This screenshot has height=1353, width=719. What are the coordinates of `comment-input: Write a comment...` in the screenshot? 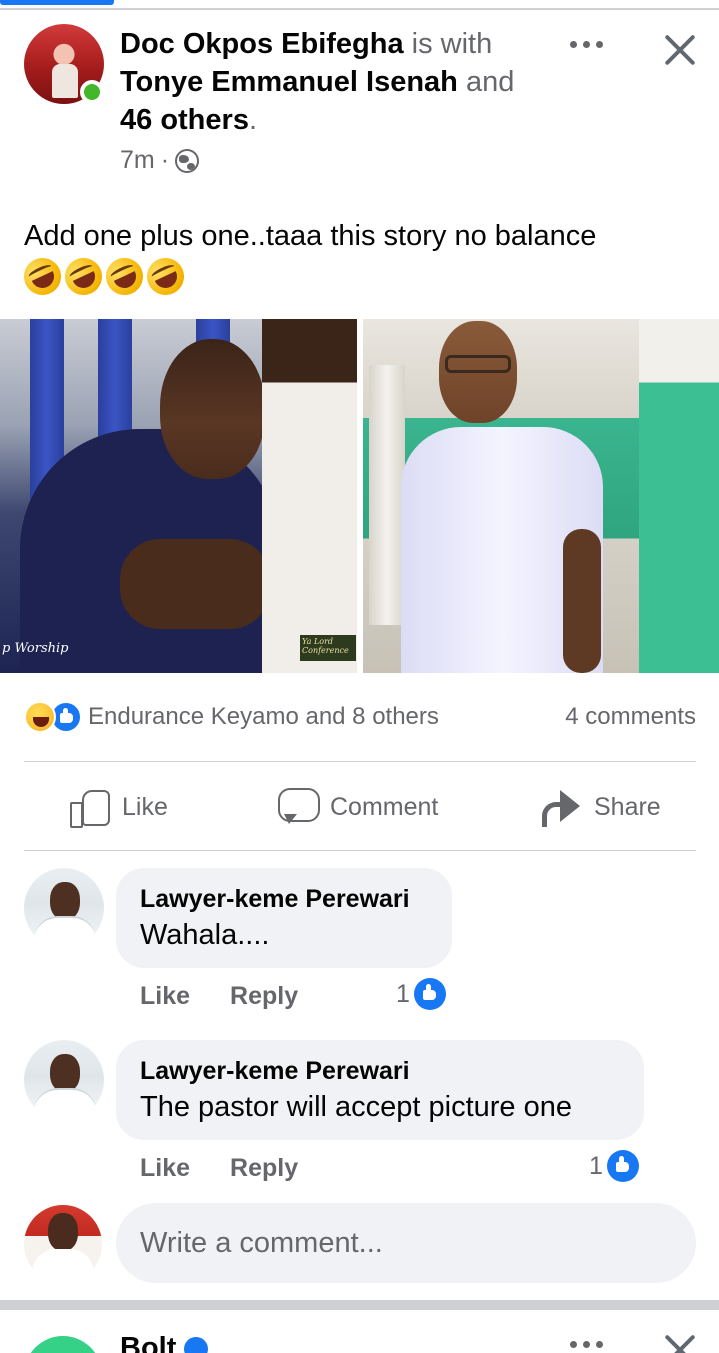 It's located at (406, 1243).